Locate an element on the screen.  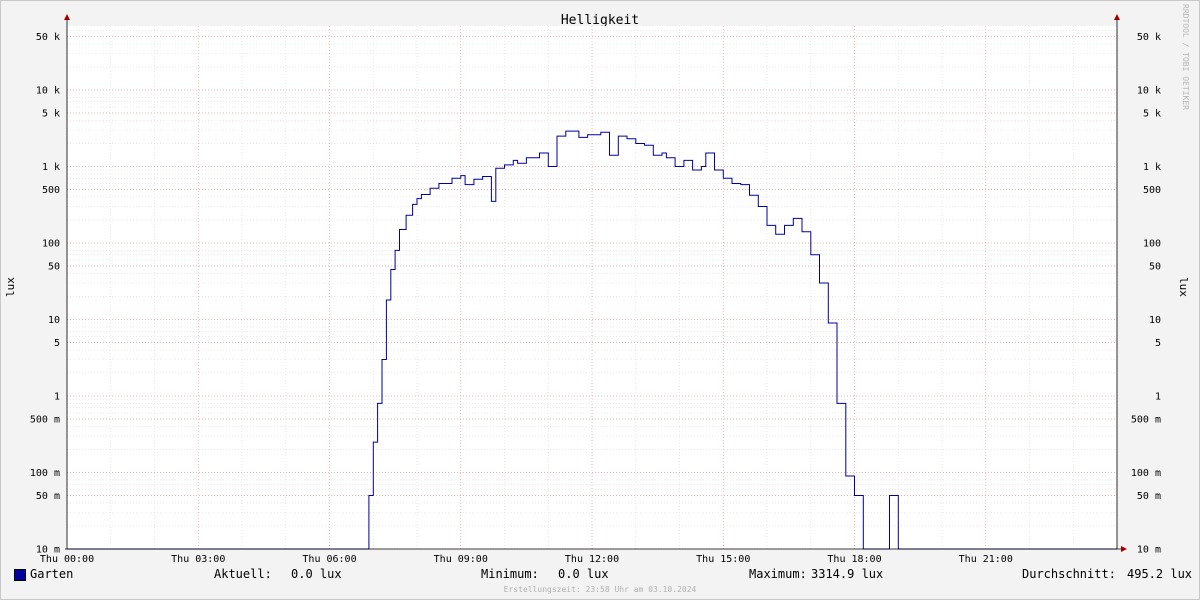
y-tick-label-left: 100 is located at coordinates (51, 244).